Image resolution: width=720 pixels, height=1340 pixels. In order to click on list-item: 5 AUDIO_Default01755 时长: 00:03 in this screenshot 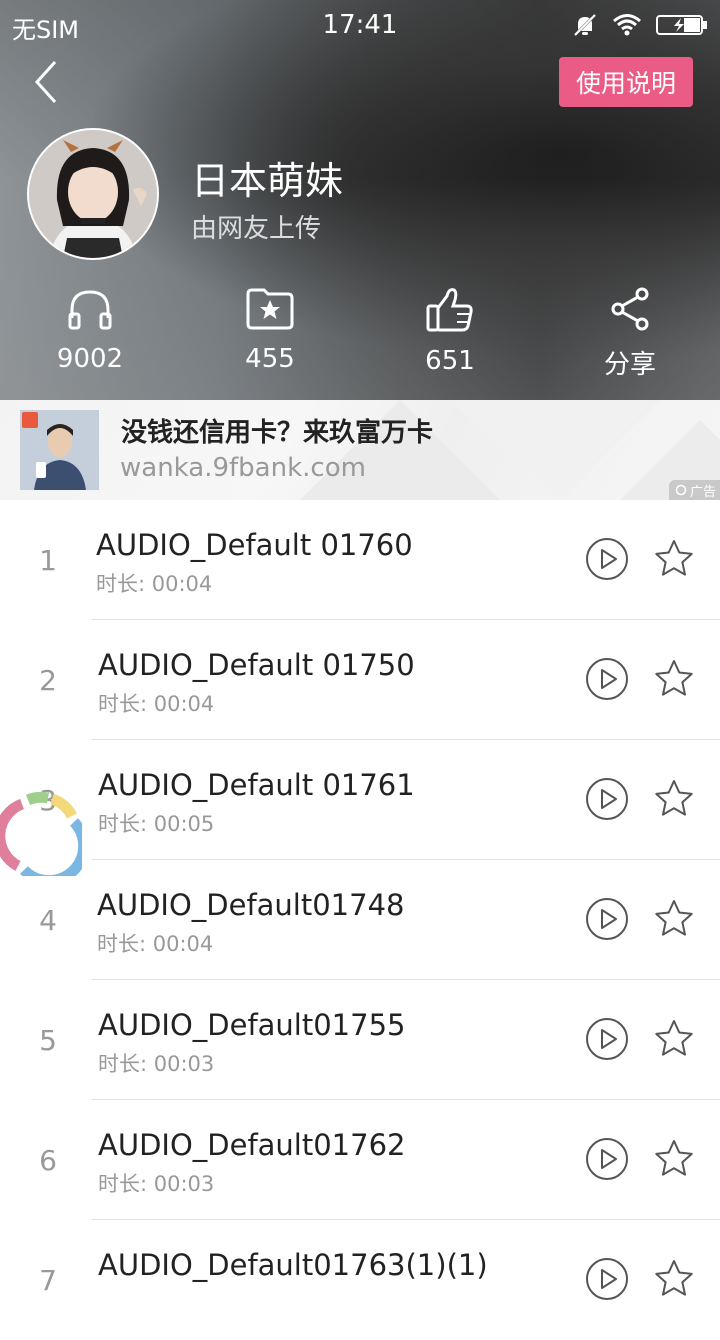, I will do `click(360, 1040)`.